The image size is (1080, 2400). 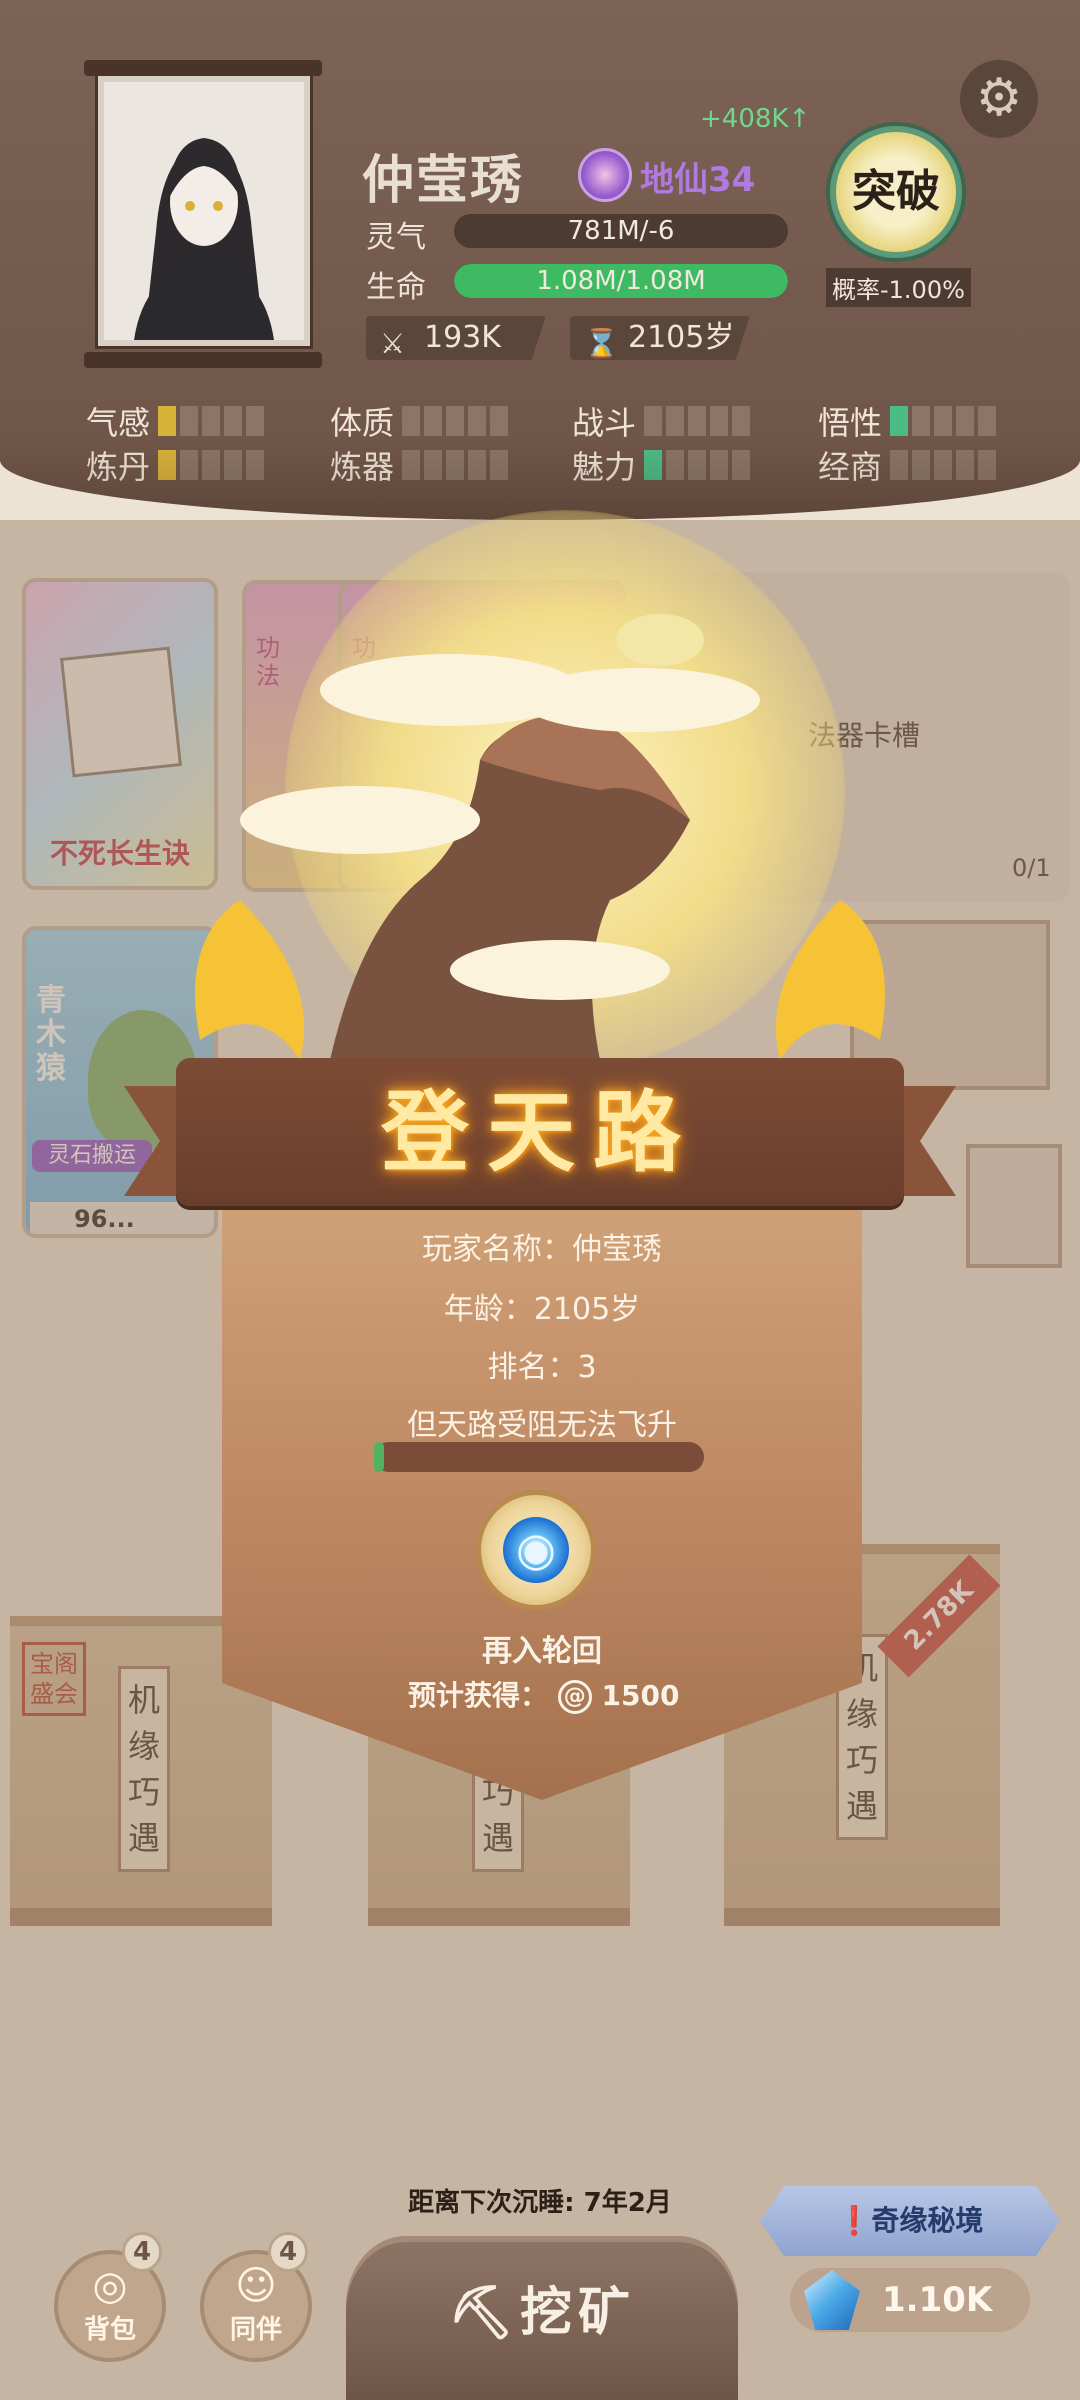 I want to click on secret-realm-label: 奇缘秘境, so click(x=927, y=2220).